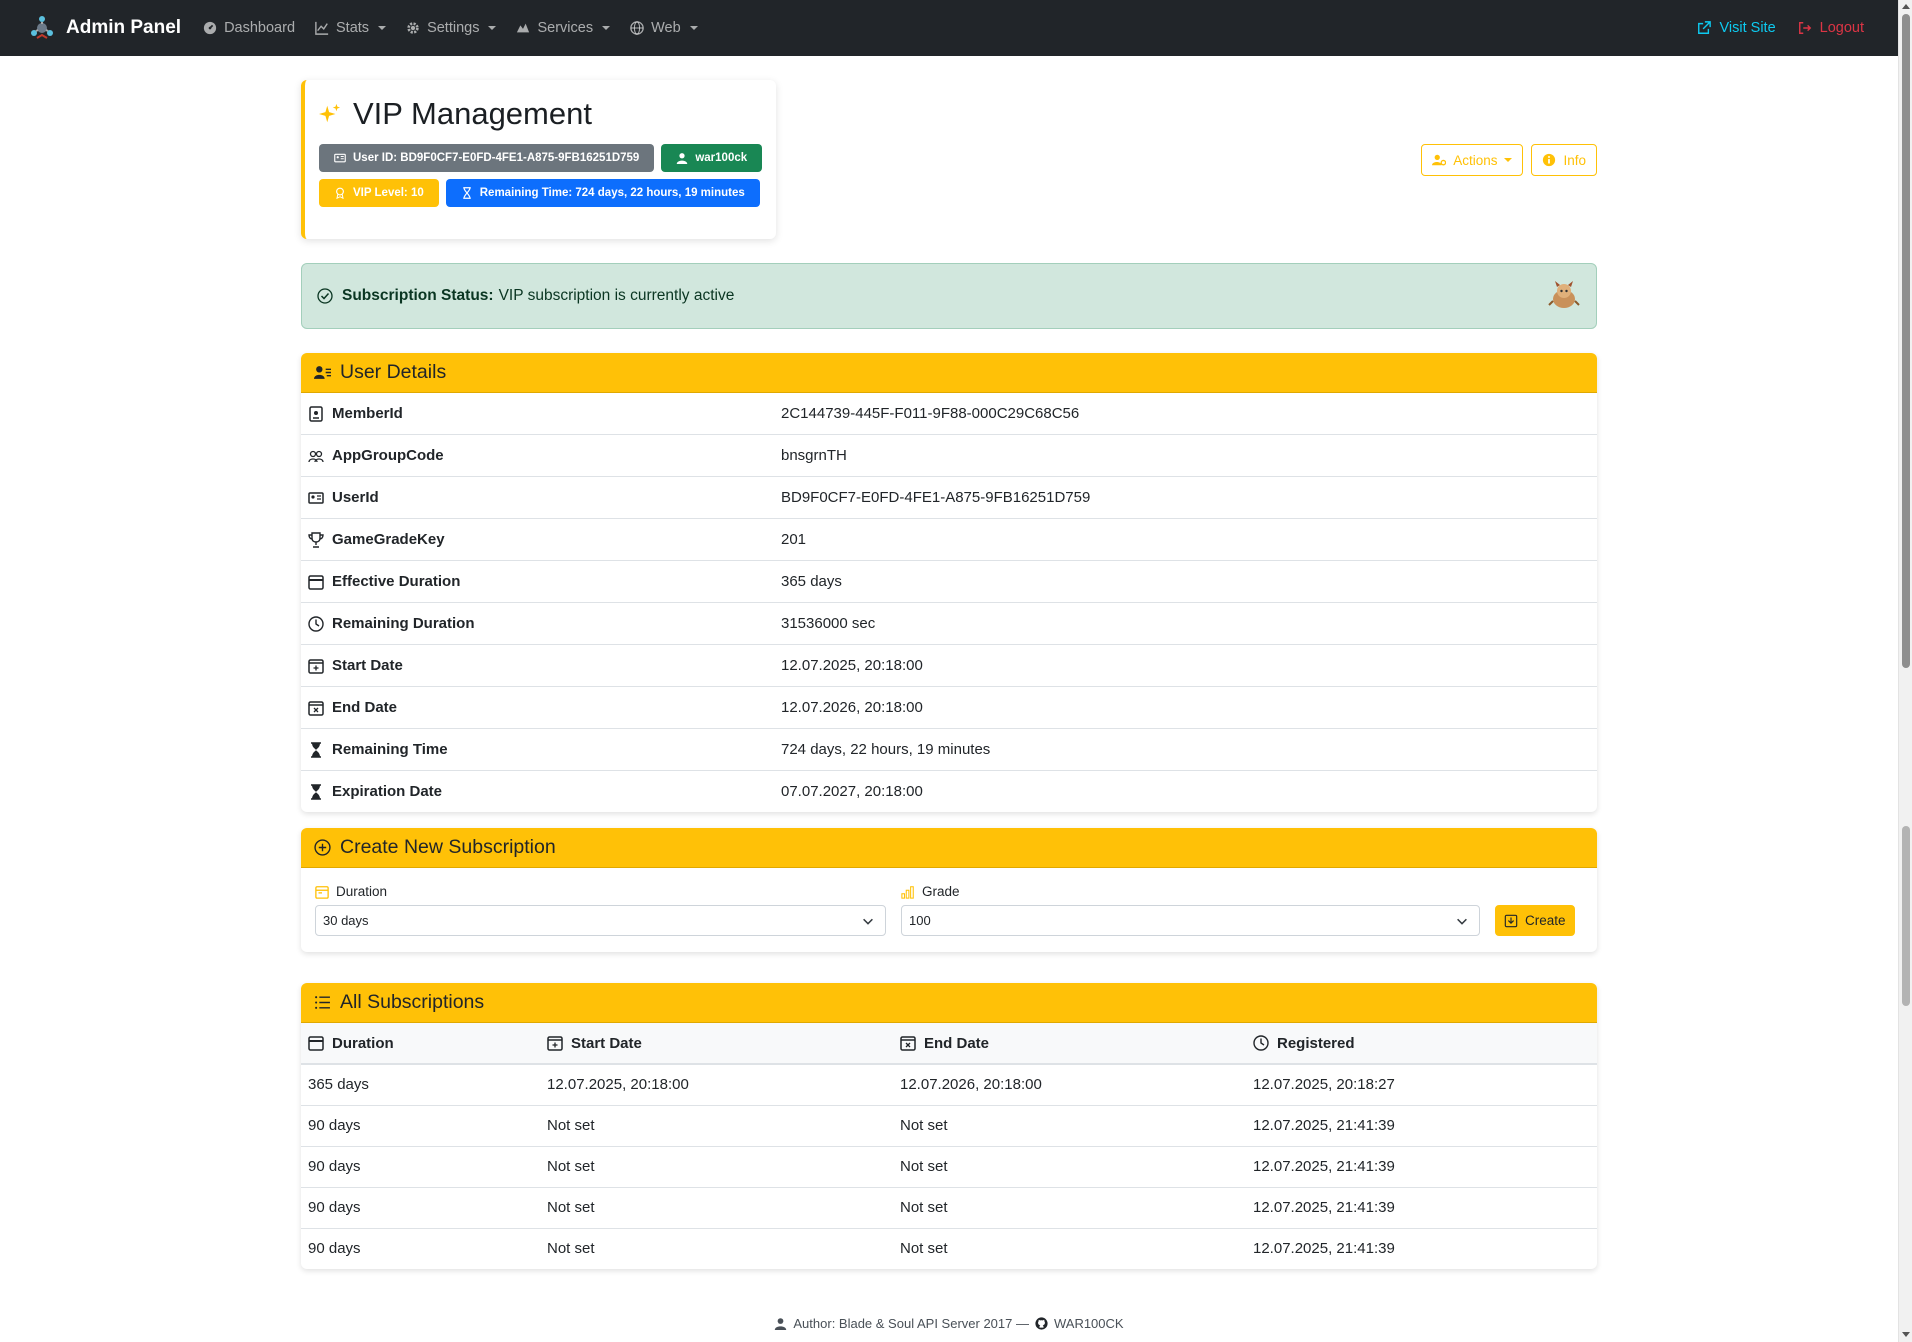 Image resolution: width=1912 pixels, height=1342 pixels. What do you see at coordinates (322, 372) in the screenshot?
I see `person-lines-icon` at bounding box center [322, 372].